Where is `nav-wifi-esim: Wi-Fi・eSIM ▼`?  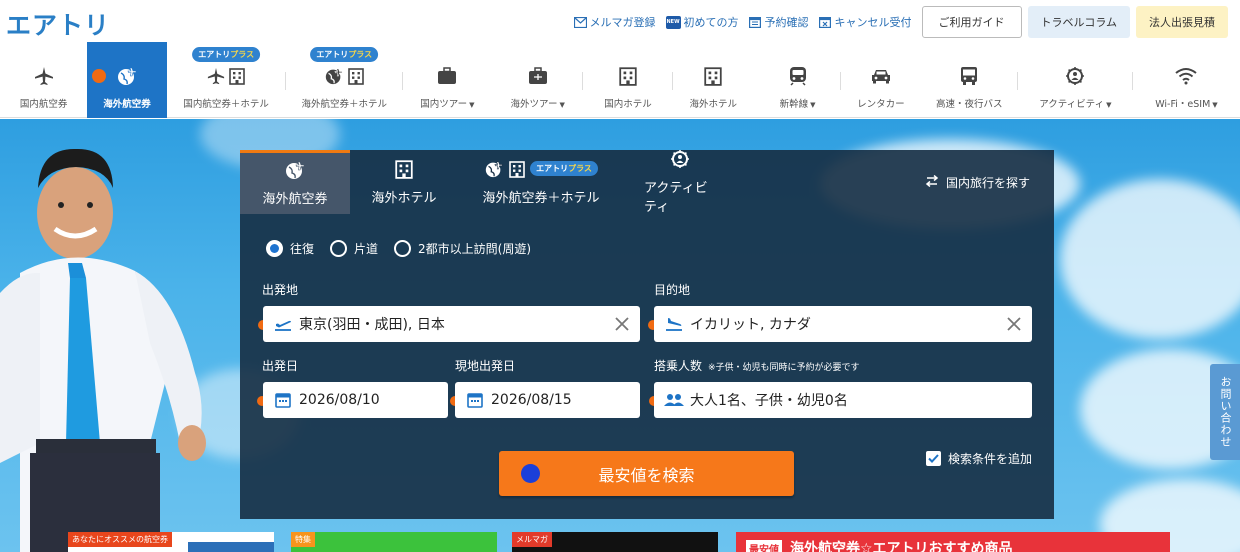 nav-wifi-esim: Wi-Fi・eSIM ▼ is located at coordinates (1186, 80).